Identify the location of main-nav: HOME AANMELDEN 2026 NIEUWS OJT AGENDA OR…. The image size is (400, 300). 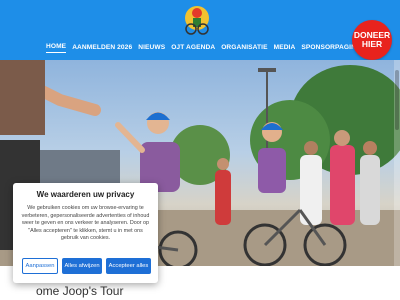
(203, 47).